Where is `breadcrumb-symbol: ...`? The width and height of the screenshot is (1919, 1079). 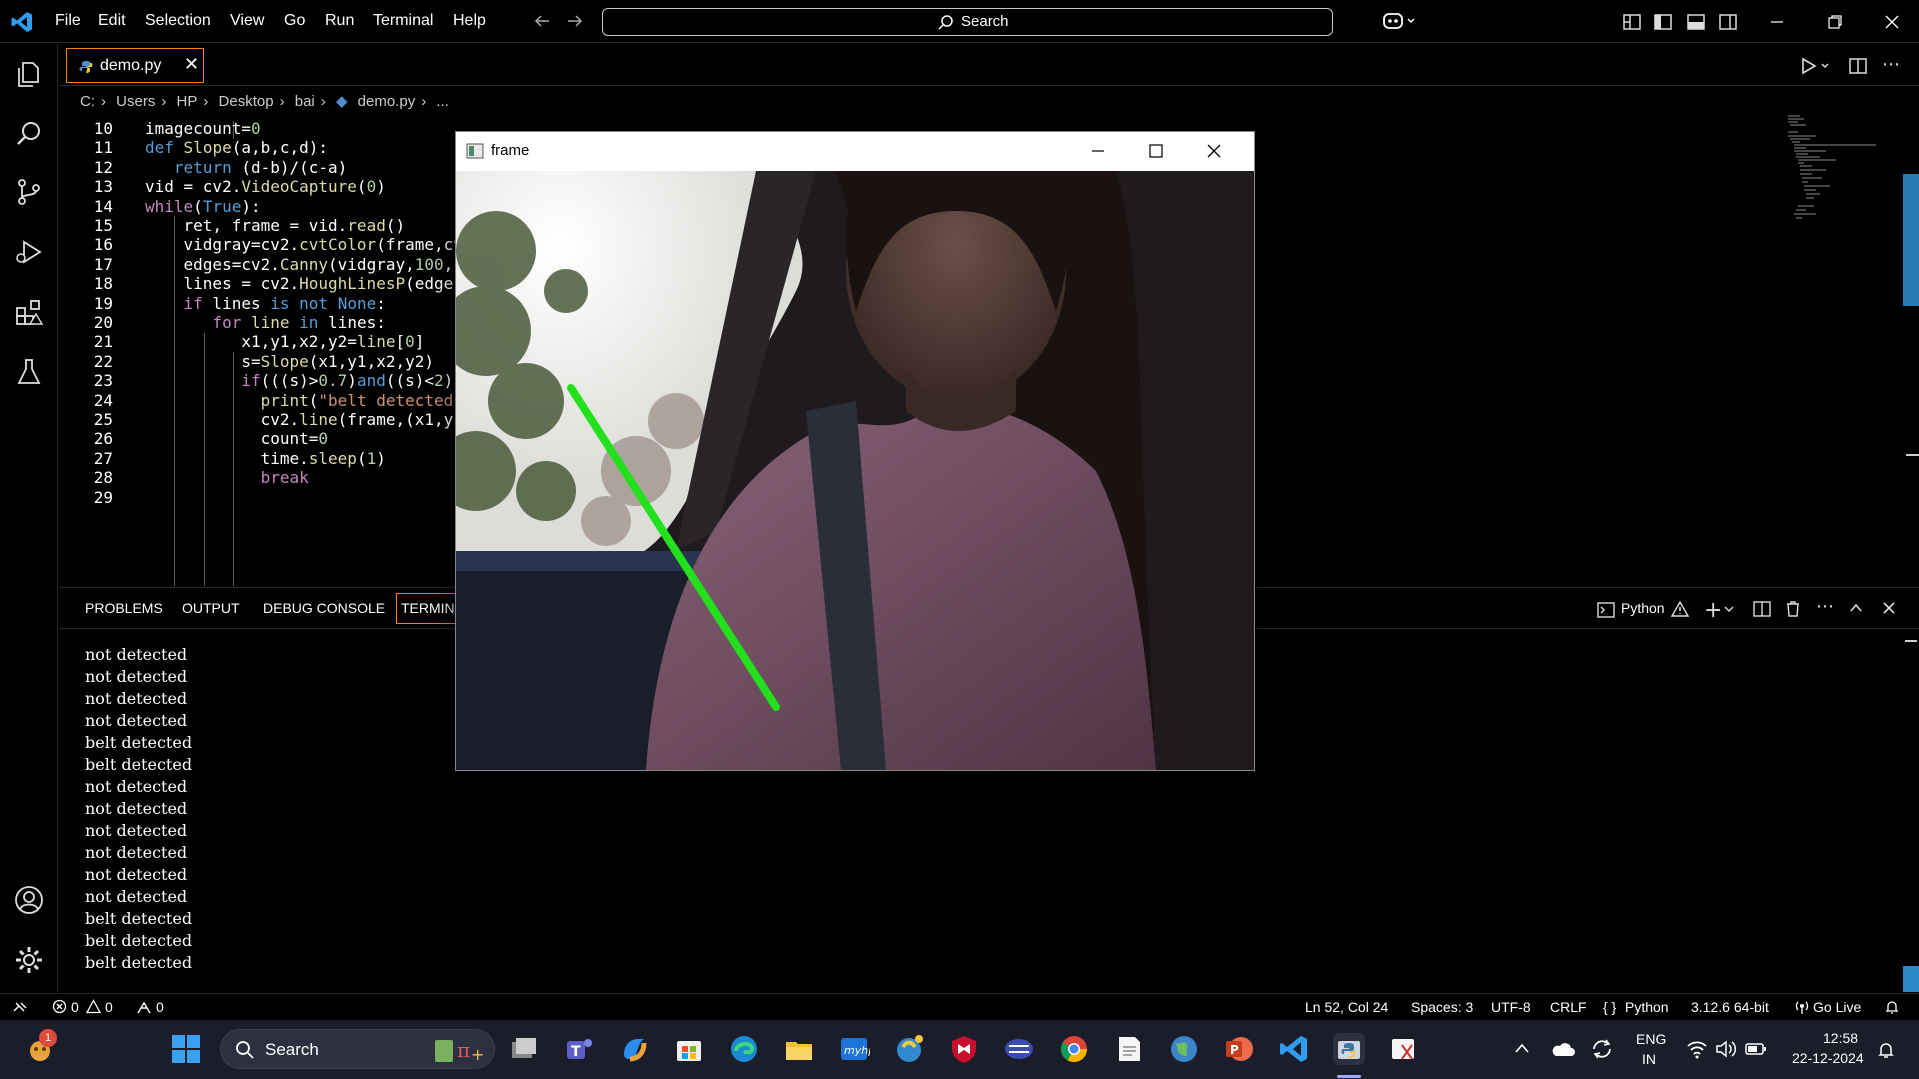 breadcrumb-symbol: ... is located at coordinates (442, 101).